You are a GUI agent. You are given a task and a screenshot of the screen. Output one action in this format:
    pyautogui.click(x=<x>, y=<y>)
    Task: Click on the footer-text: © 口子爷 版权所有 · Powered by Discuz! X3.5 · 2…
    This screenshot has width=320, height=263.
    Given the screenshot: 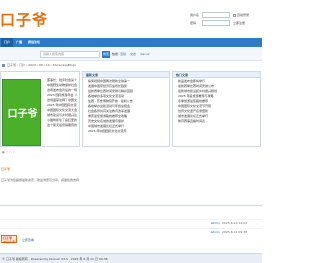 What is the action you would take?
    pyautogui.click(x=55, y=259)
    